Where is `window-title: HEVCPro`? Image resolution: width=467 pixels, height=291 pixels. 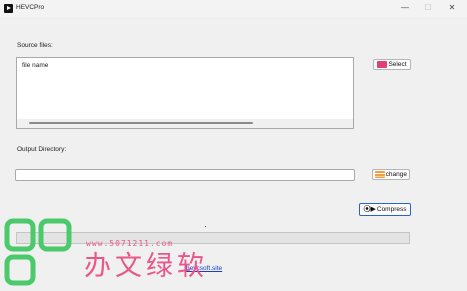 window-title: HEVCPro is located at coordinates (30, 7).